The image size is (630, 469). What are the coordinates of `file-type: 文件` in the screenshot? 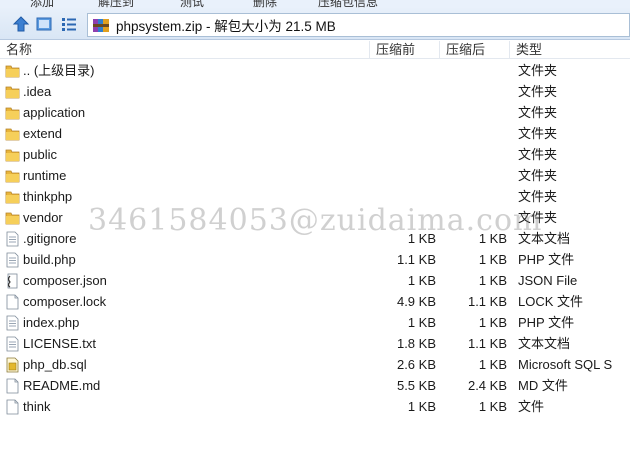 It's located at (531, 406).